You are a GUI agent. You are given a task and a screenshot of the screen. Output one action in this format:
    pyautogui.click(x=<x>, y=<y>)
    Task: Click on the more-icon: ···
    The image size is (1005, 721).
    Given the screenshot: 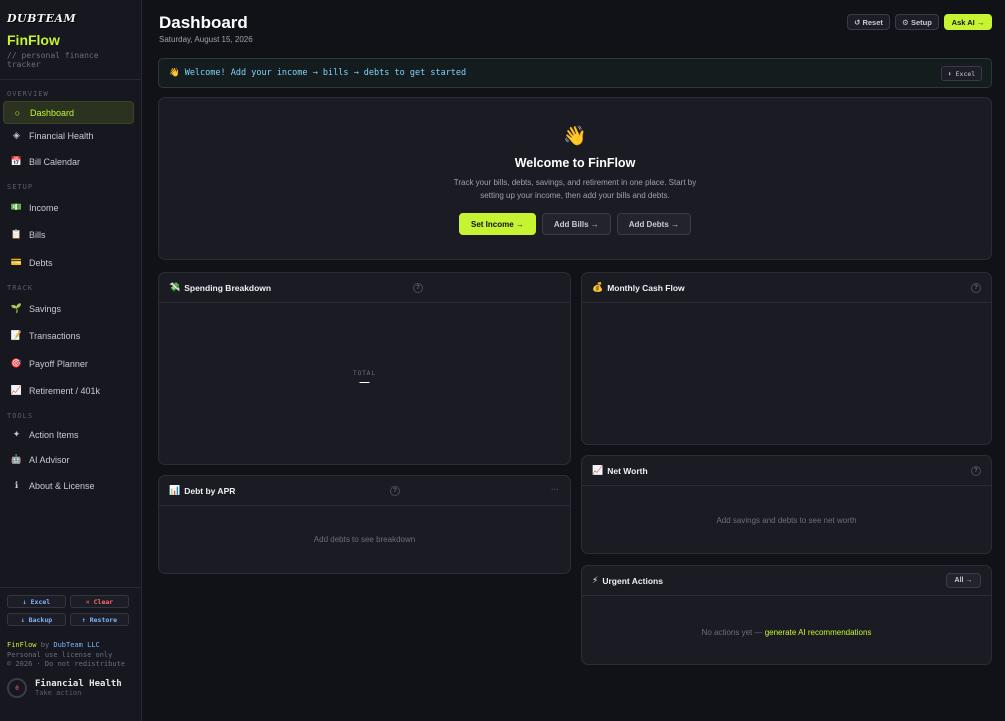 What is the action you would take?
    pyautogui.click(x=555, y=489)
    